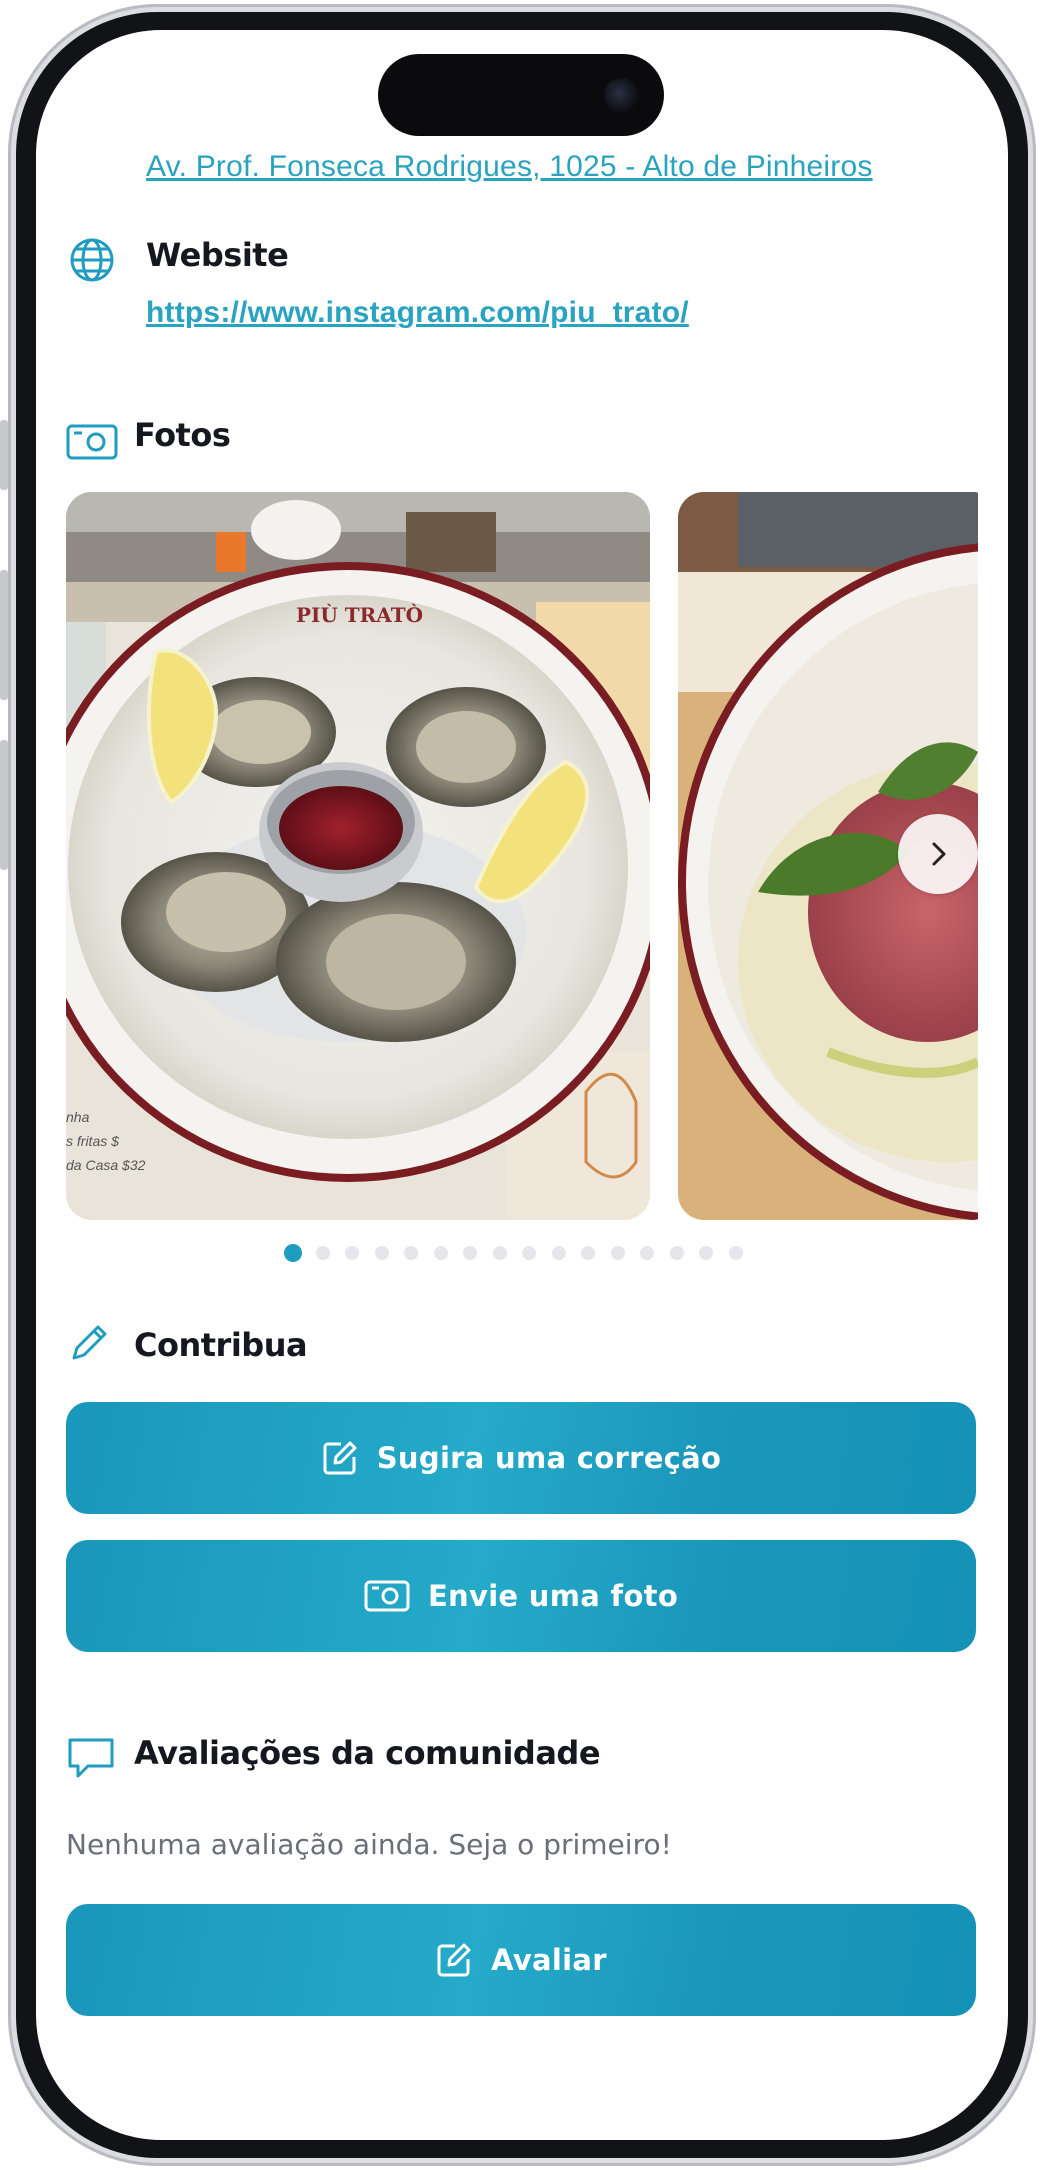 This screenshot has width=1044, height=2170. I want to click on contribute-heading: Contribua, so click(221, 1345).